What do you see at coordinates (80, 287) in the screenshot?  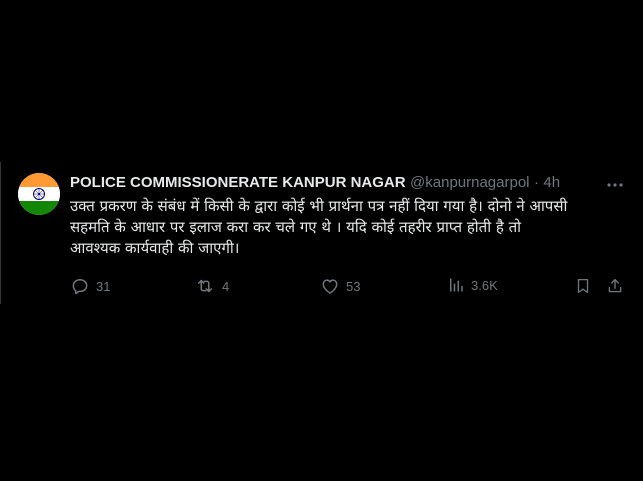 I see `reply-icon` at bounding box center [80, 287].